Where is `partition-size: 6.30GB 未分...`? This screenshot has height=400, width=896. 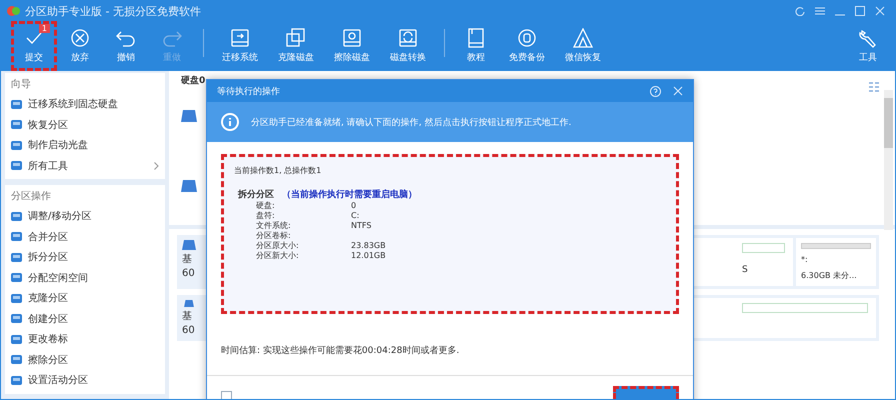 partition-size: 6.30GB 未分... is located at coordinates (829, 275).